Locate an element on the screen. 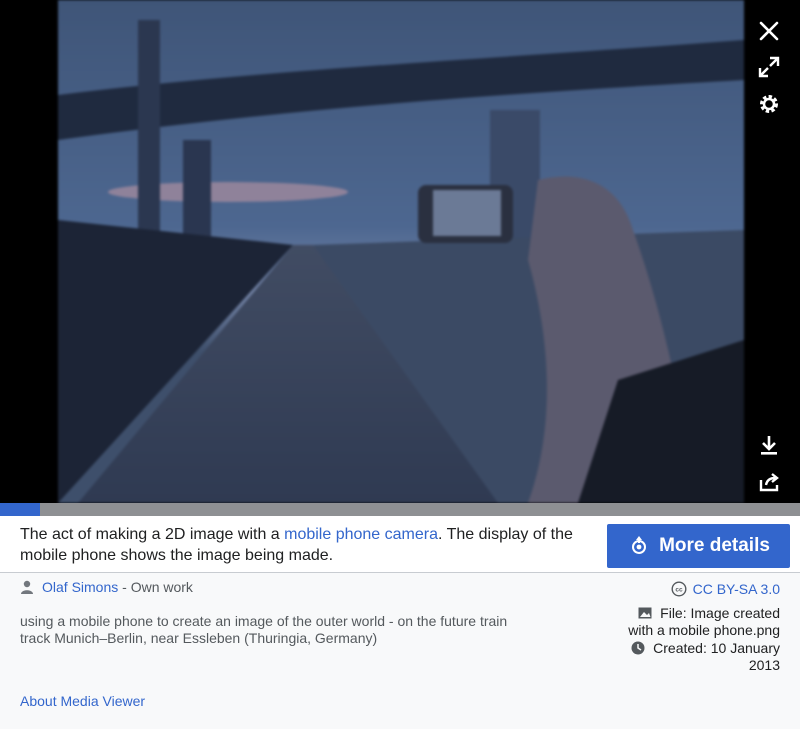 The width and height of the screenshot is (800, 729). download-button is located at coordinates (769, 445).